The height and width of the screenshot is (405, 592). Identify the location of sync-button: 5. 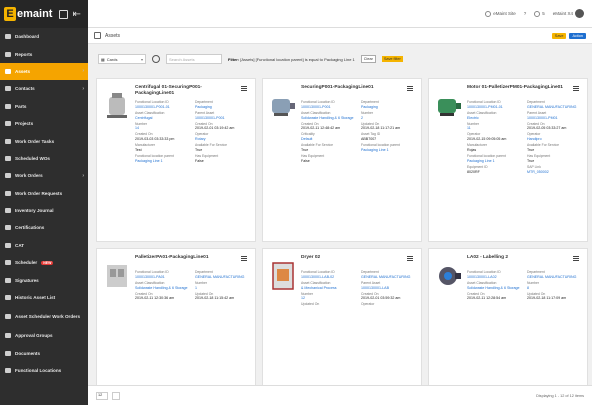
(539, 13).